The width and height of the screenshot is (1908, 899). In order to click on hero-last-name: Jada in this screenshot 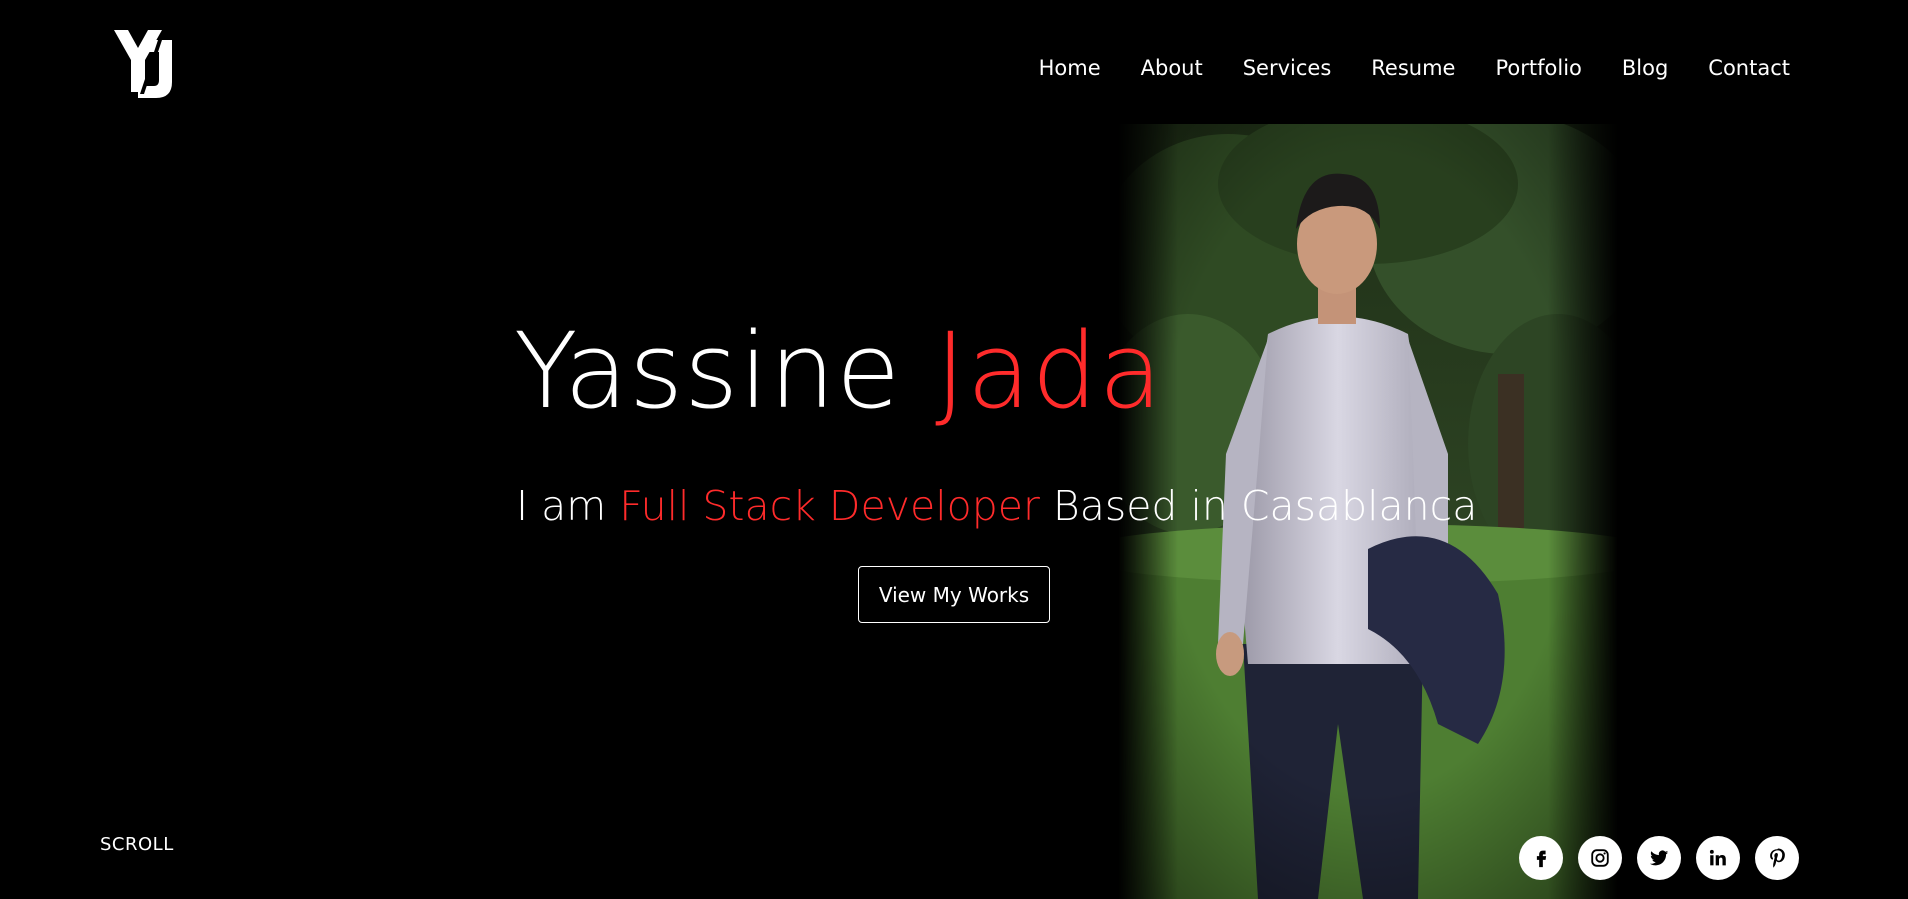, I will do `click(1049, 371)`.